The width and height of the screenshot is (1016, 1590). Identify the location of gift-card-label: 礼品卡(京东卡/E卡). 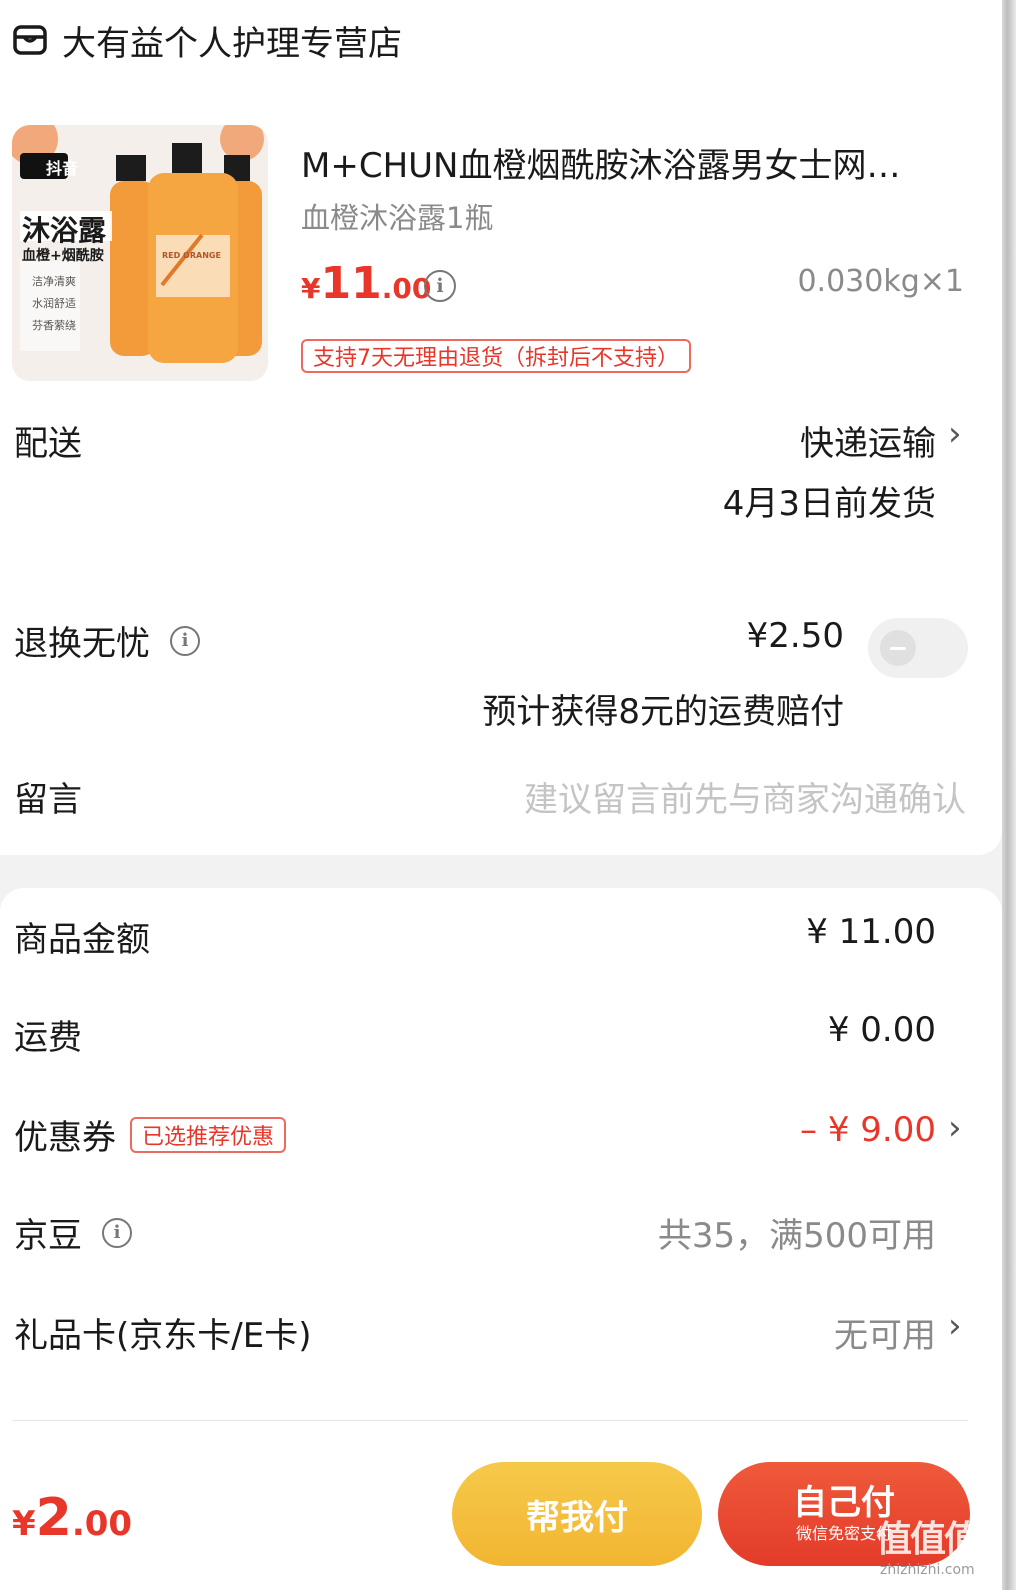
(163, 1336).